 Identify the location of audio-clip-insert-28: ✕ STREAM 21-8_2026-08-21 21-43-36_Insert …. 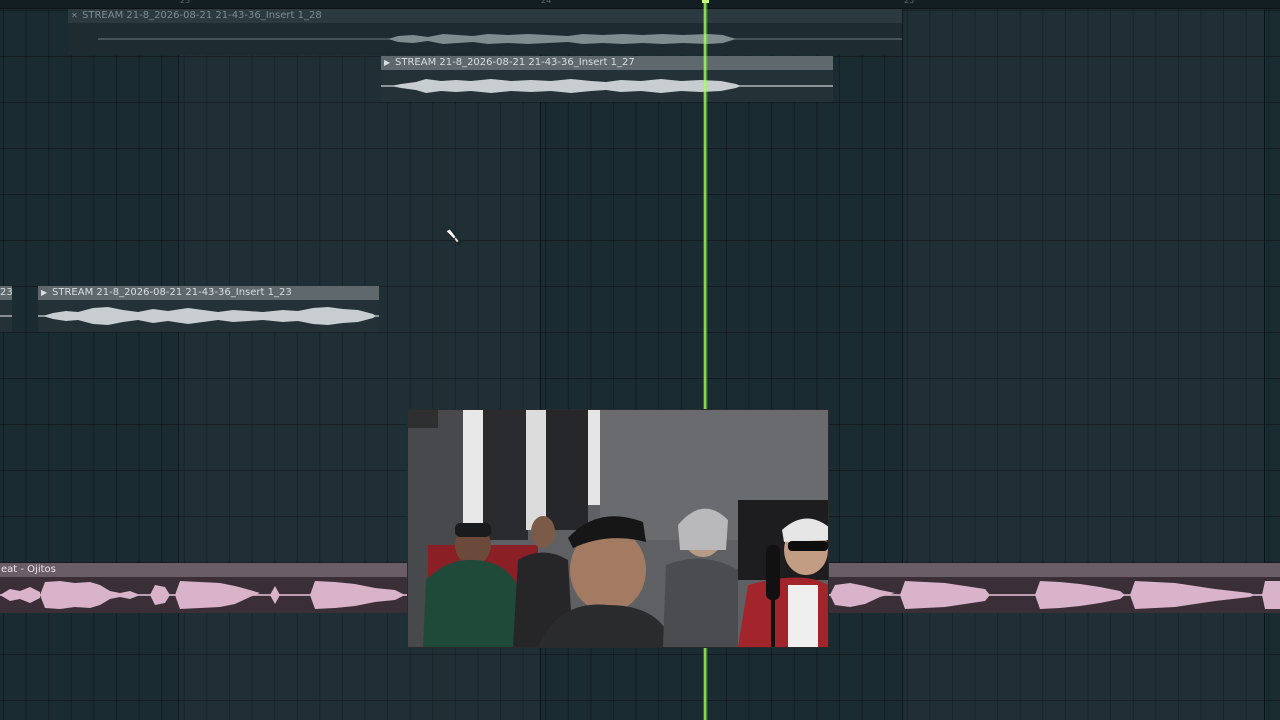
(485, 32).